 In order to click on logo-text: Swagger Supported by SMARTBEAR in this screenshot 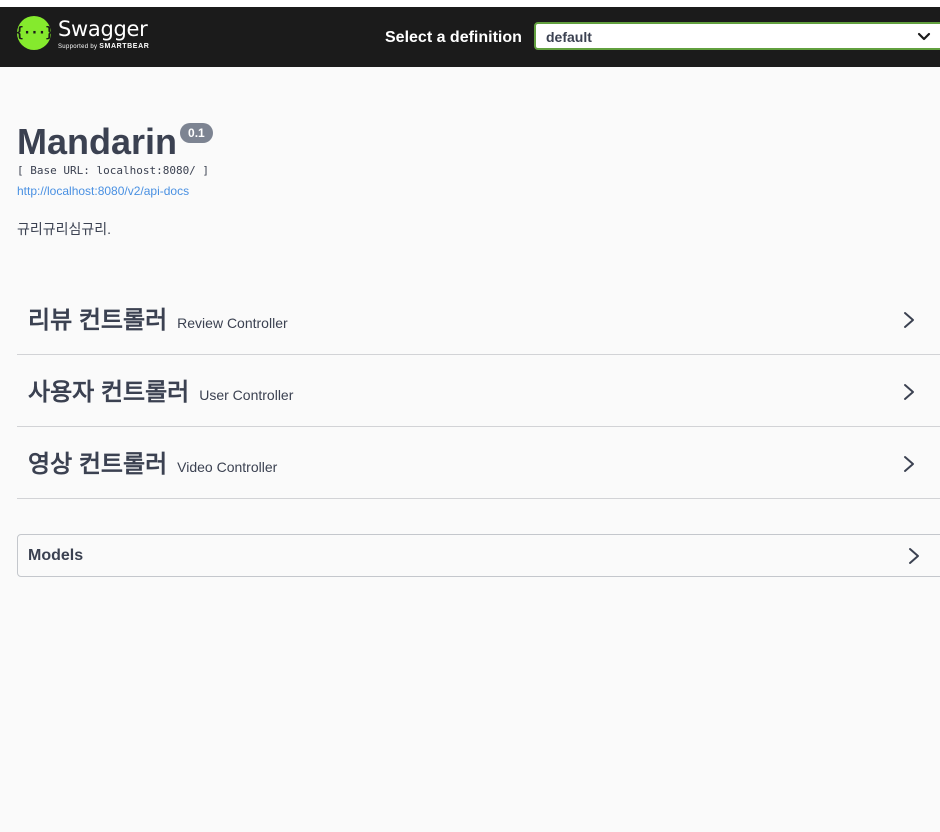, I will do `click(103, 33)`.